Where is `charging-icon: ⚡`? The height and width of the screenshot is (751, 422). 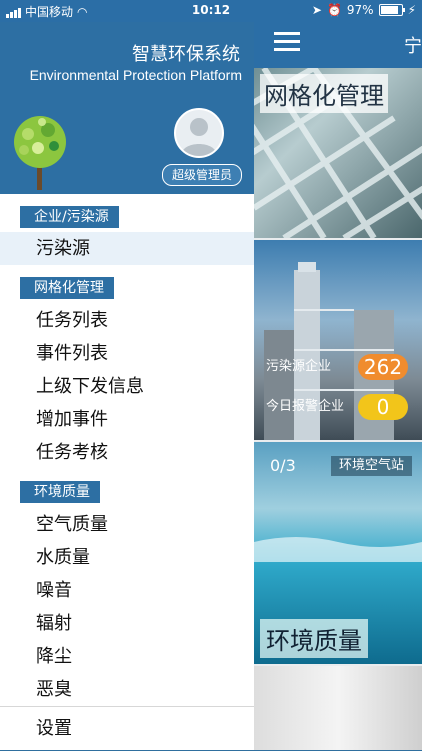
charging-icon: ⚡ is located at coordinates (411, 10).